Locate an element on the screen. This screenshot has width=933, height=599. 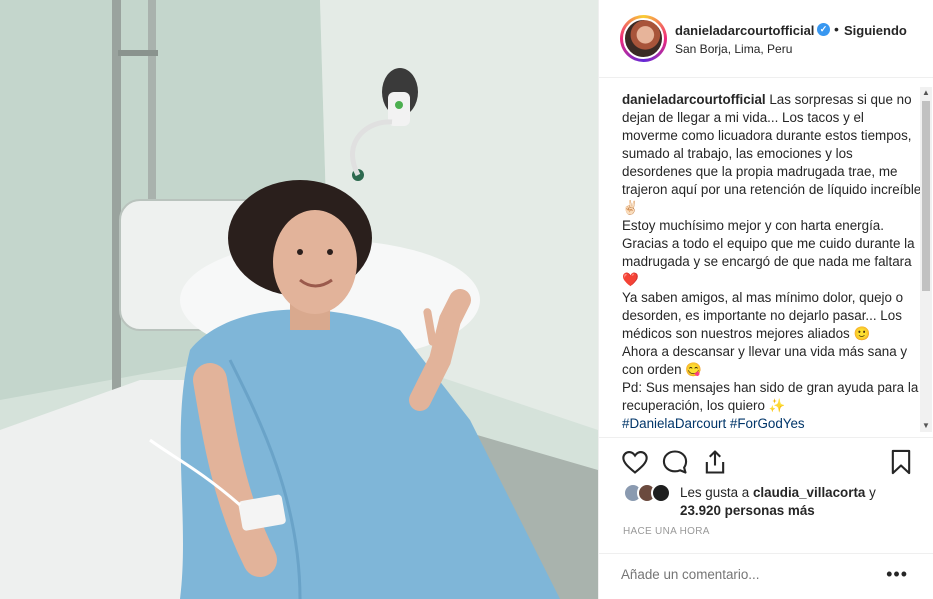
liker-avatars is located at coordinates (649, 493).